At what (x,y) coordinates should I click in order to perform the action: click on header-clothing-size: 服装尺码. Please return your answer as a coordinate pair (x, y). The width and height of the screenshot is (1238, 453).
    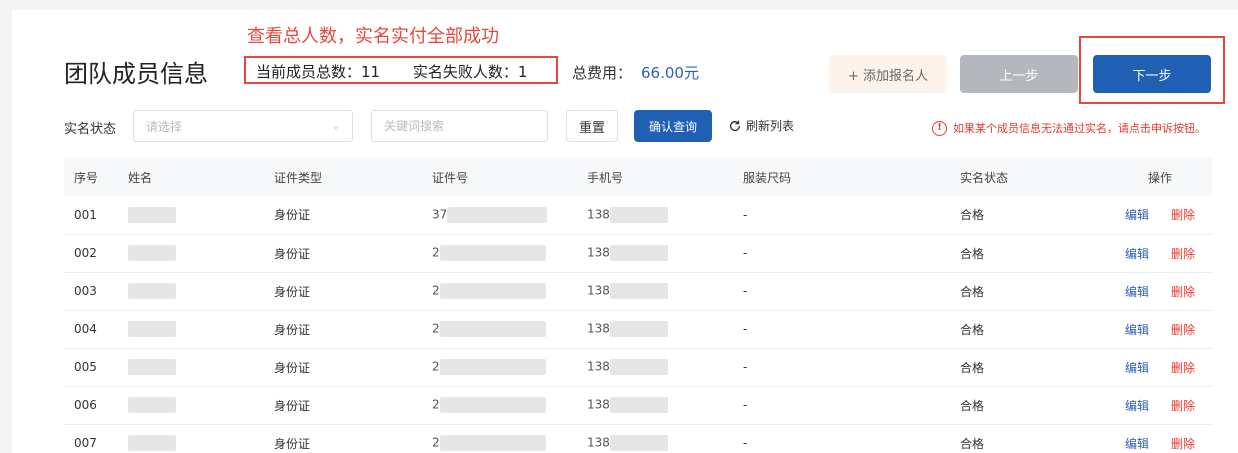
    Looking at the image, I should click on (767, 177).